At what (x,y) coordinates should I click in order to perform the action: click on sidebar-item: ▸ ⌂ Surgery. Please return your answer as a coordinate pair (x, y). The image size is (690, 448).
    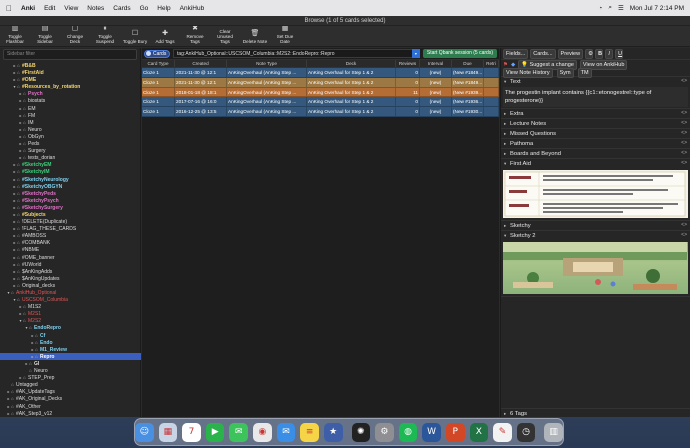
    Looking at the image, I should click on (70, 150).